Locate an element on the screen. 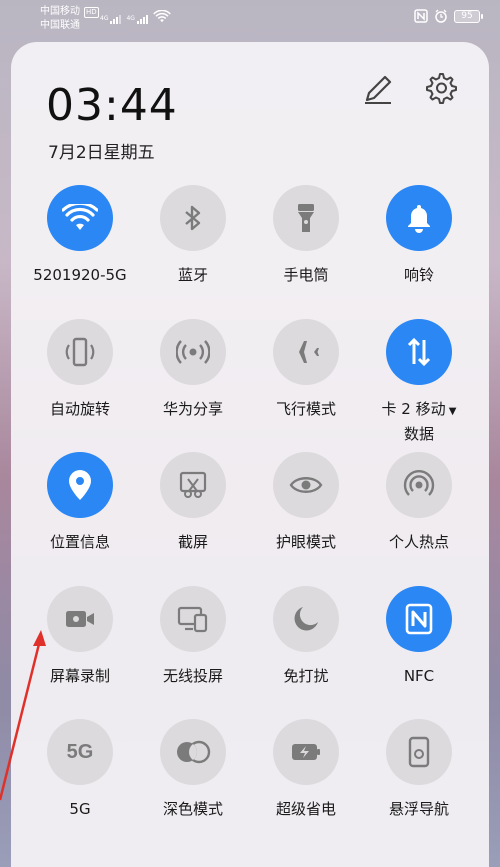 The image size is (500, 867). wifi-icon is located at coordinates (80, 218).